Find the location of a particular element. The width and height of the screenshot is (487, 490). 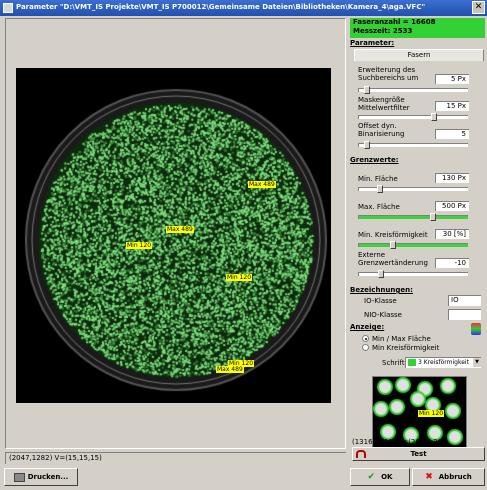

limit-label: Max. Fläche is located at coordinates (379, 207).